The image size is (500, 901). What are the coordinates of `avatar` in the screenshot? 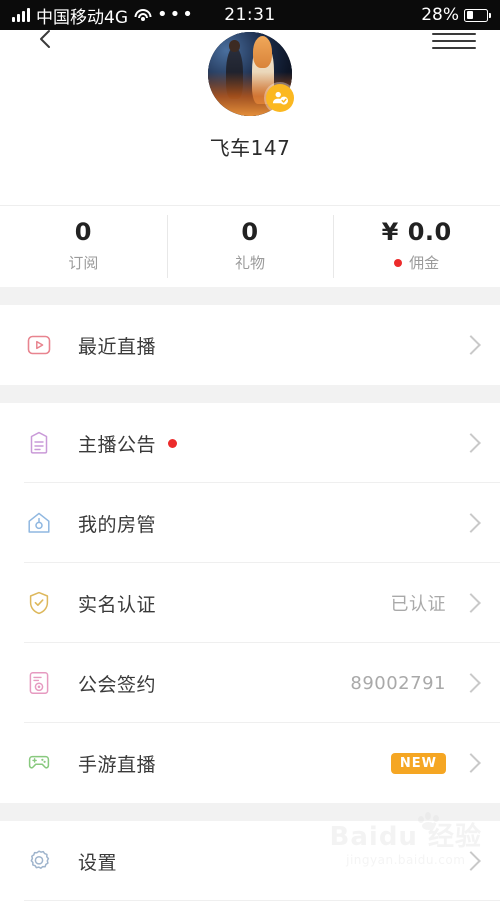 It's located at (251, 74).